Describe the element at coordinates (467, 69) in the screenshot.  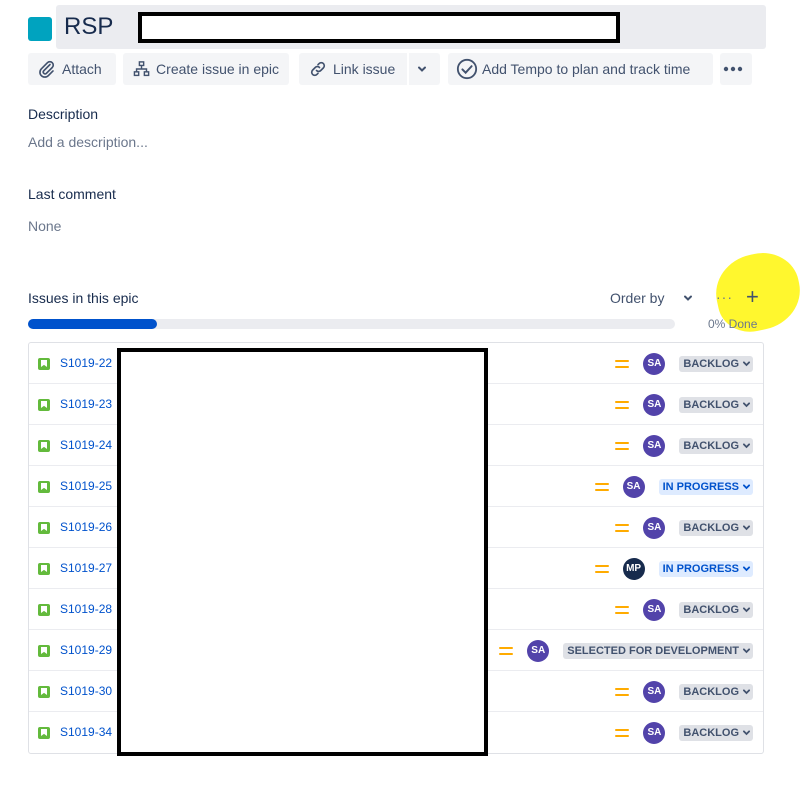
I see `check-circle-icon` at that location.